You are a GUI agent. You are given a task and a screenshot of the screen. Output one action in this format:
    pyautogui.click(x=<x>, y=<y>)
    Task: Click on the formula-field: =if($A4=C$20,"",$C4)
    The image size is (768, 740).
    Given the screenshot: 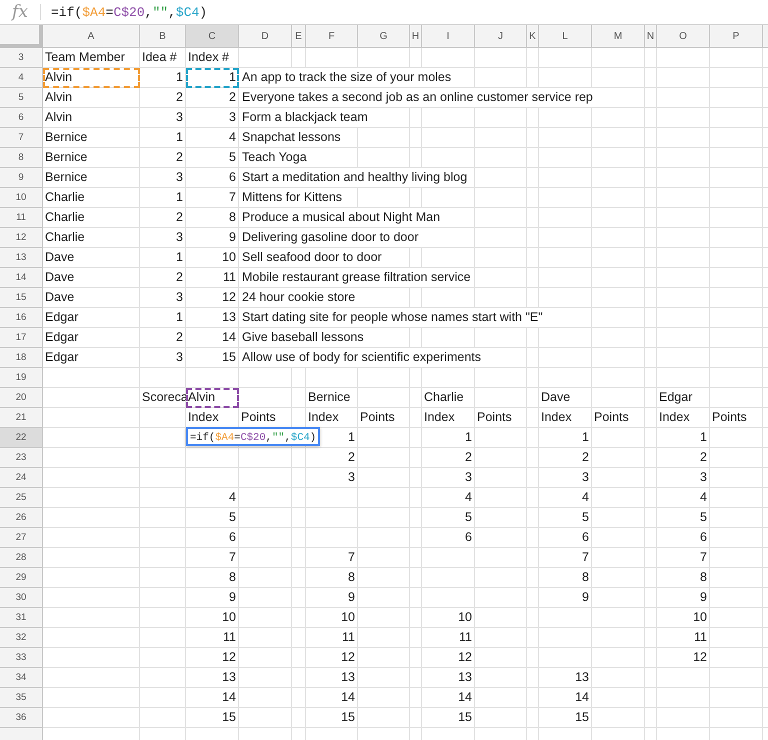 What is the action you would take?
    pyautogui.click(x=129, y=12)
    